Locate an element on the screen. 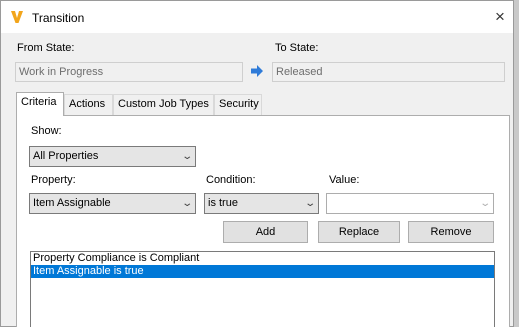  value-label: Value: is located at coordinates (344, 180).